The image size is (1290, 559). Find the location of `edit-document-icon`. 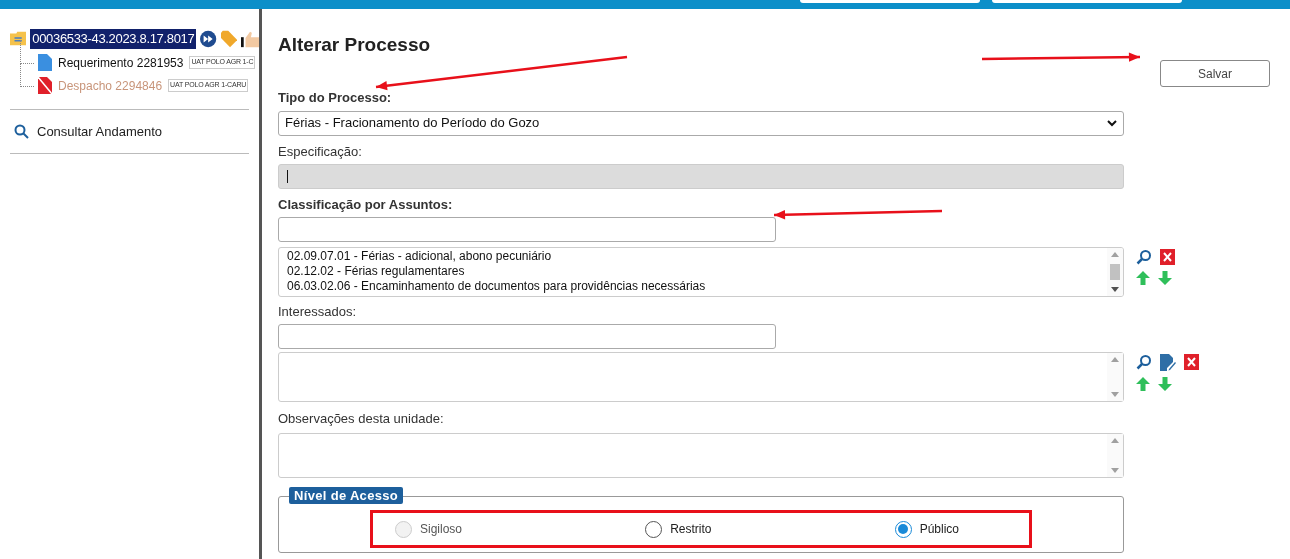

edit-document-icon is located at coordinates (1168, 362).